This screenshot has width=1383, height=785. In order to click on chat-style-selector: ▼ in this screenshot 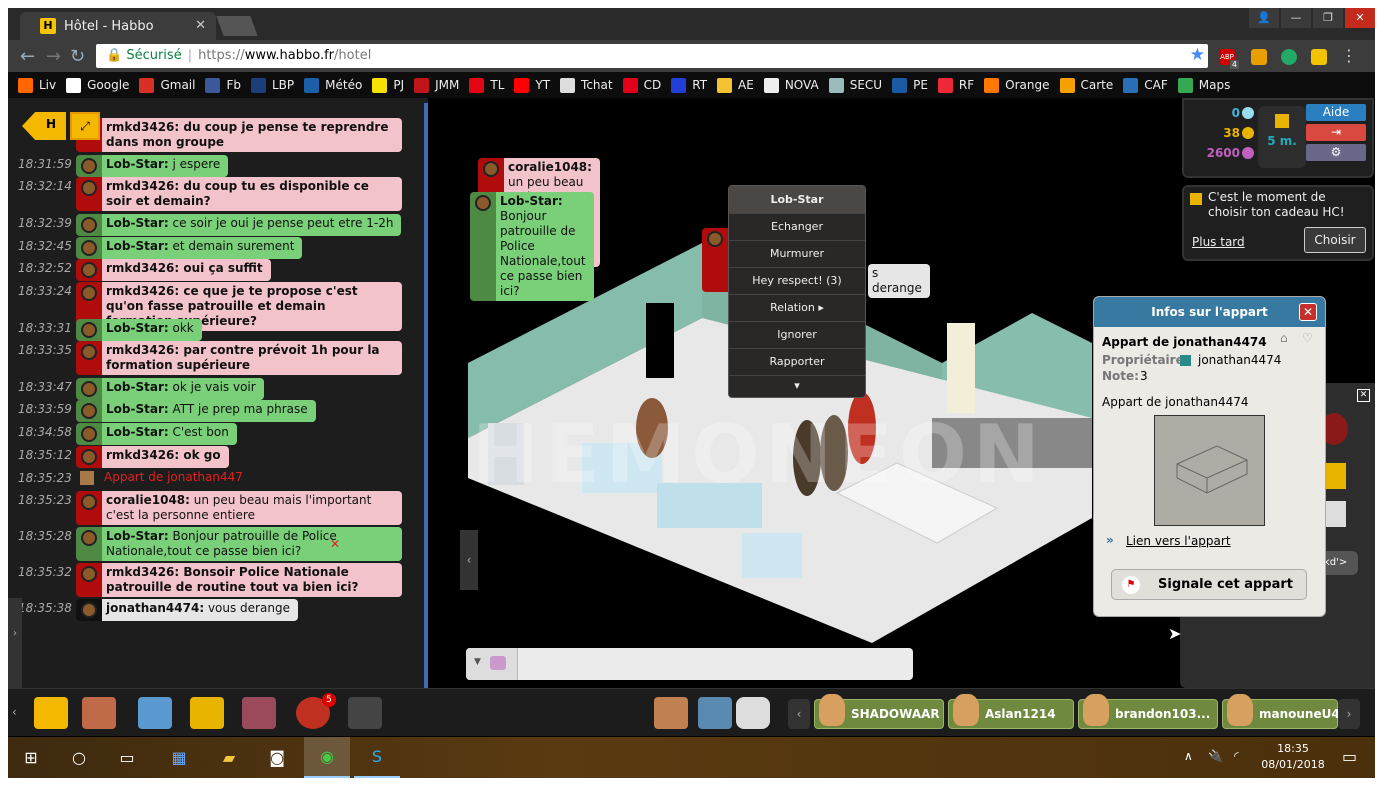, I will do `click(492, 664)`.